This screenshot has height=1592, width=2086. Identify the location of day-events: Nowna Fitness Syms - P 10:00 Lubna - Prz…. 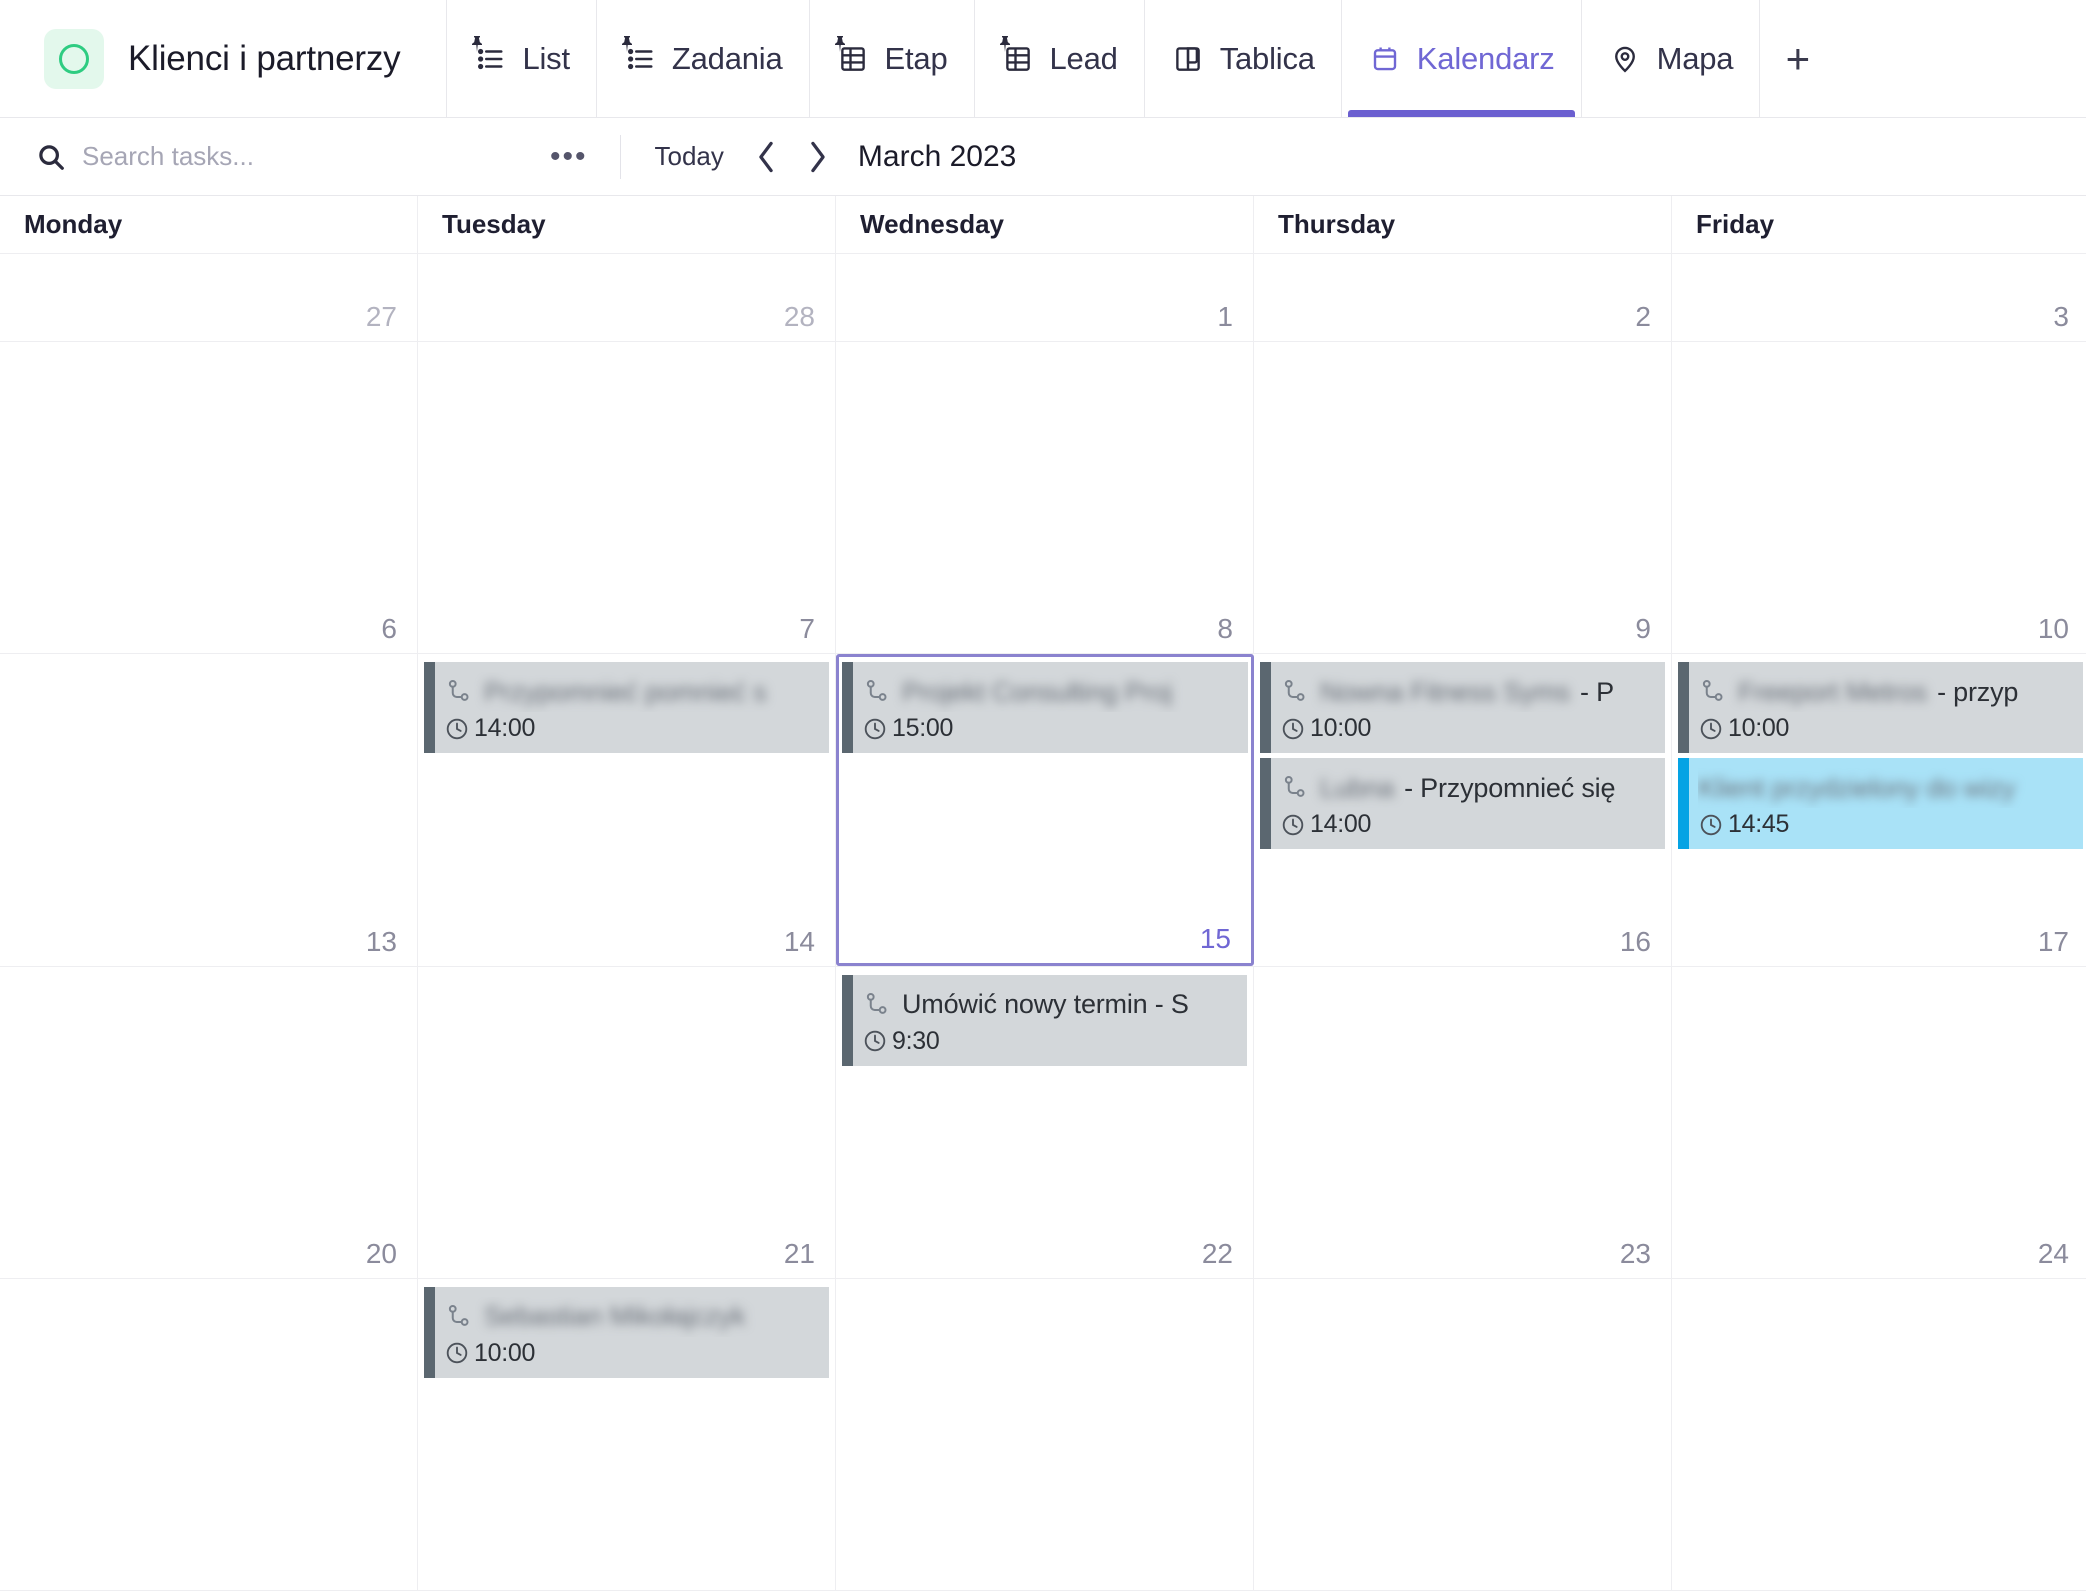
(1462, 756).